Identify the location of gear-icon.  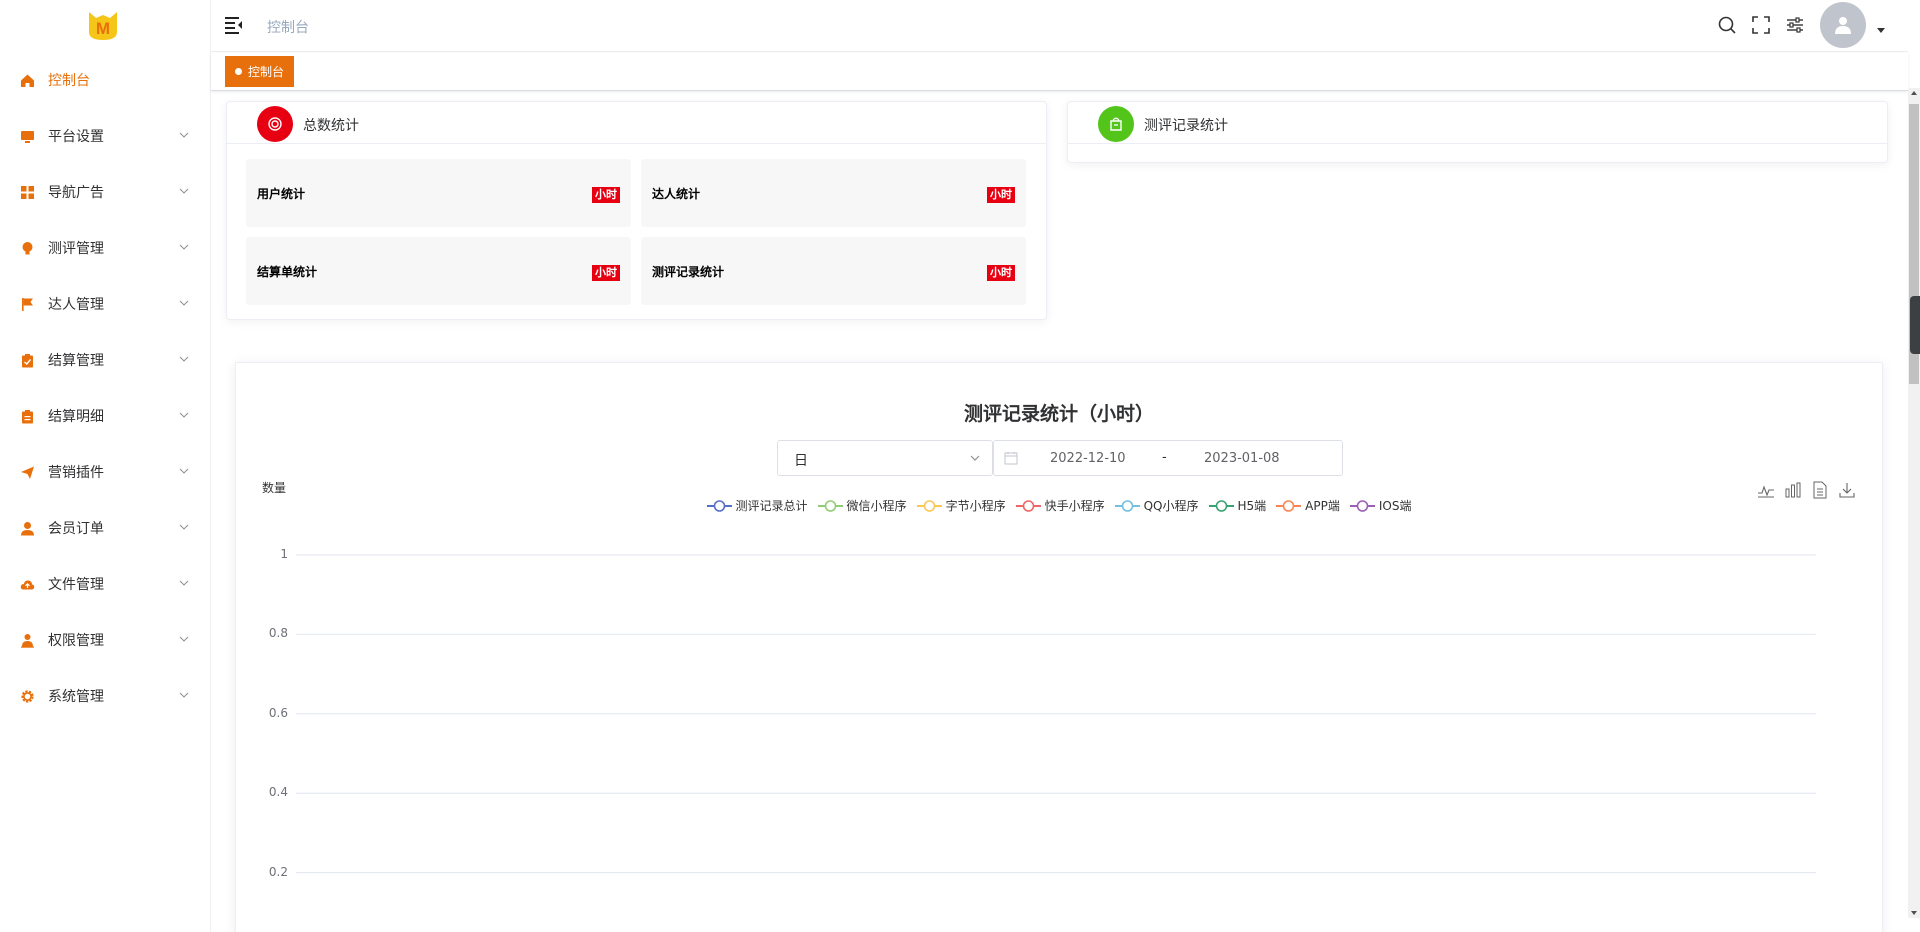
(27, 696).